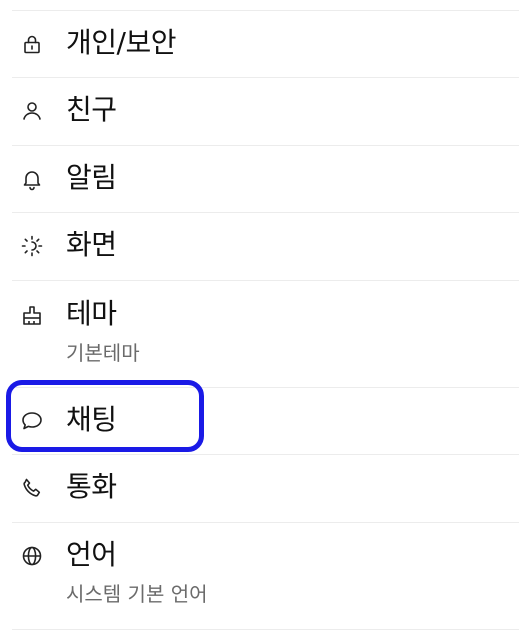  I want to click on bell-icon, so click(32, 179).